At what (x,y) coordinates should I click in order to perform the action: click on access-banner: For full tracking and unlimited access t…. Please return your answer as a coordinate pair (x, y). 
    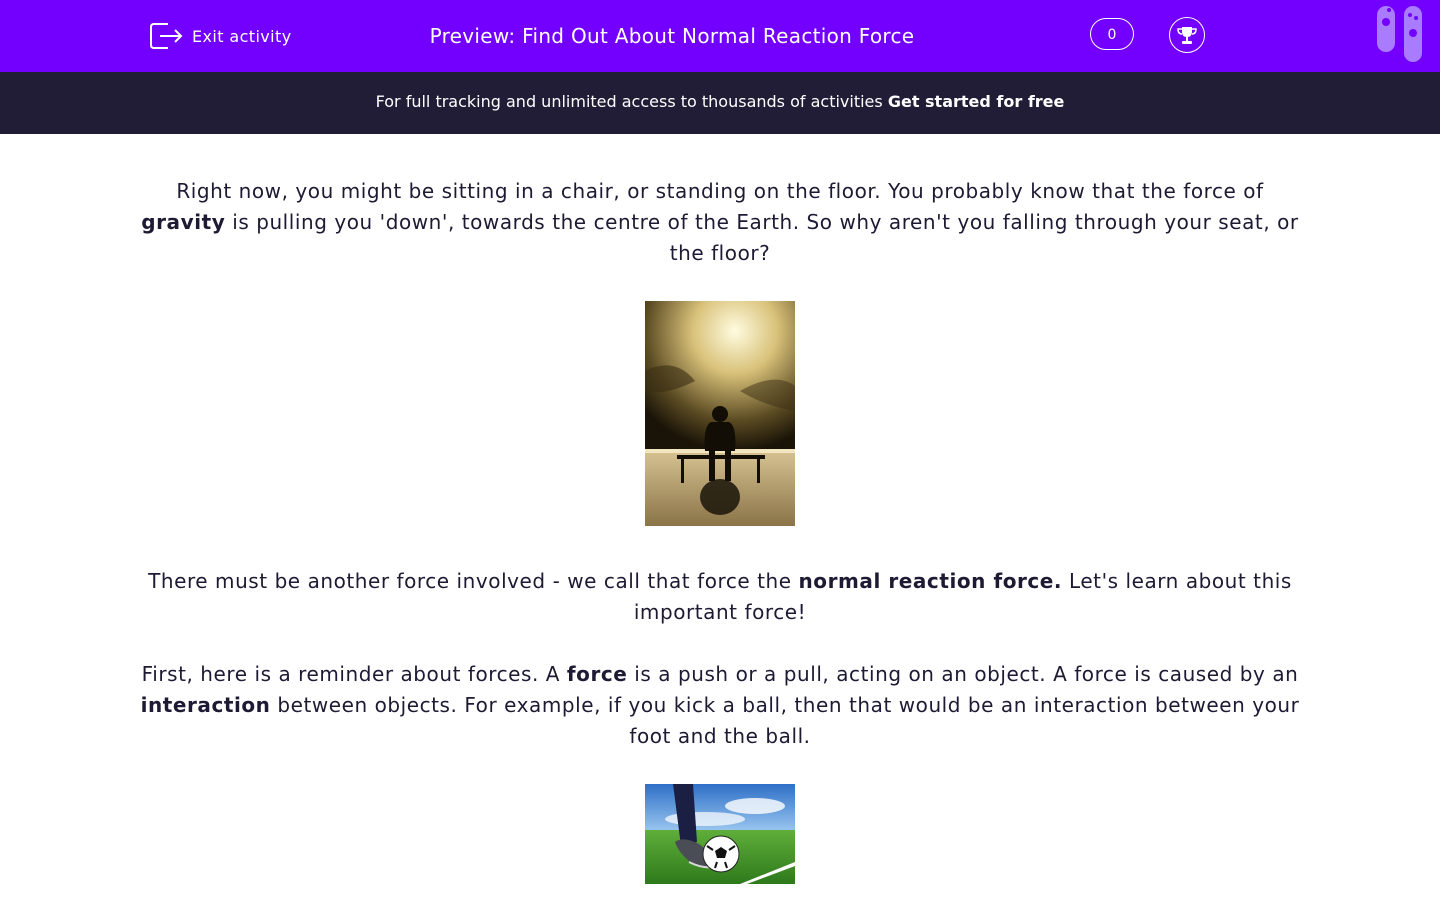
    Looking at the image, I should click on (720, 103).